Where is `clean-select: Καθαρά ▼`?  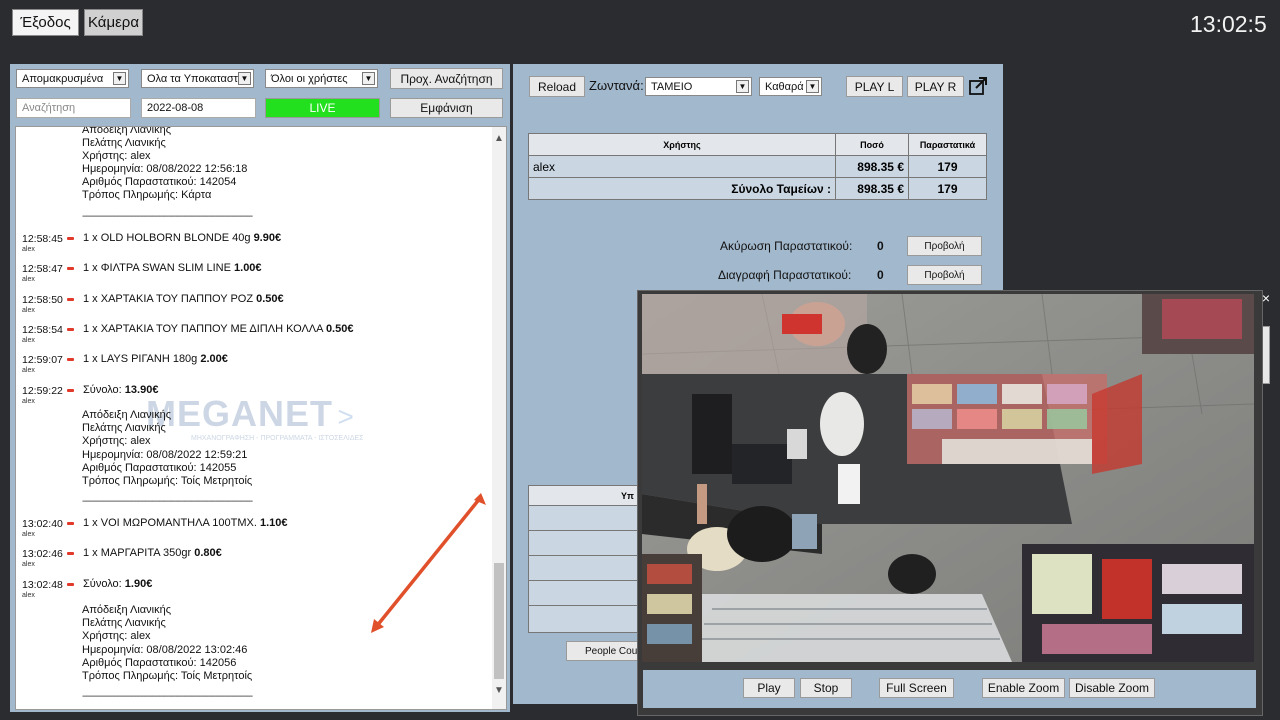
clean-select: Καθαρά ▼ is located at coordinates (790, 86).